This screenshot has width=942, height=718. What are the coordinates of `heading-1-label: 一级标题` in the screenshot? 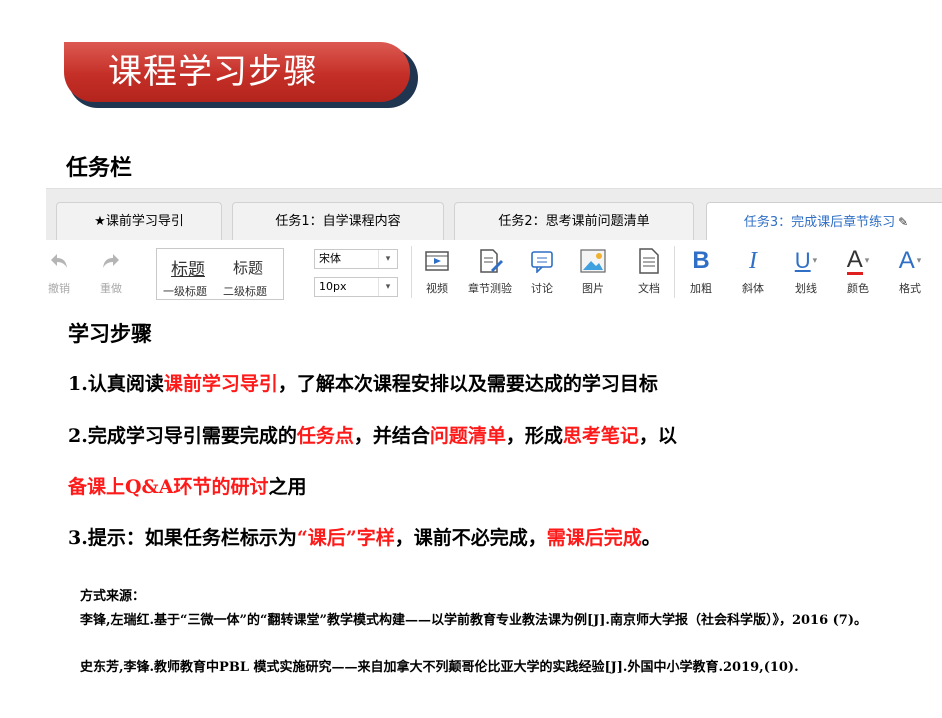 It's located at (185, 291).